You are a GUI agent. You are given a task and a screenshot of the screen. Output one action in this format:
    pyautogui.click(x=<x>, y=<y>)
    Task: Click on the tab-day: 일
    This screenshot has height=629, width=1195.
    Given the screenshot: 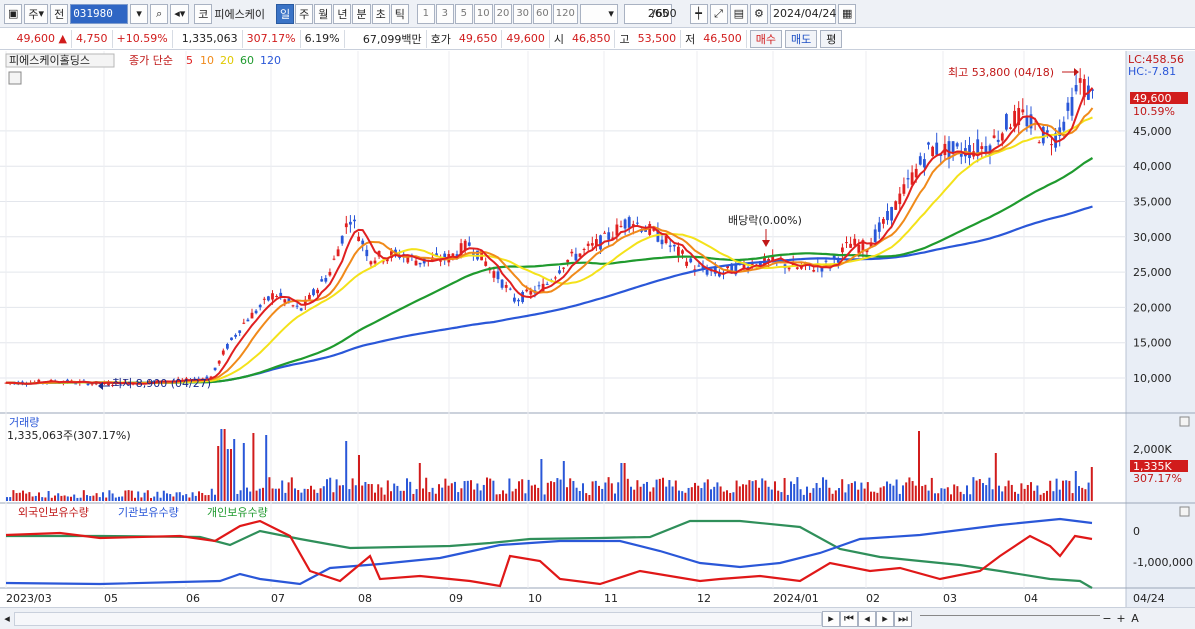 What is the action you would take?
    pyautogui.click(x=285, y=13)
    